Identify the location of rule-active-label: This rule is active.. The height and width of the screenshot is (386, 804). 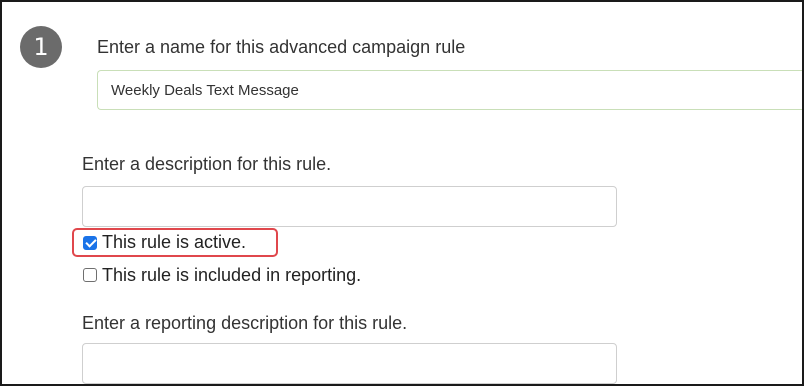
(174, 242).